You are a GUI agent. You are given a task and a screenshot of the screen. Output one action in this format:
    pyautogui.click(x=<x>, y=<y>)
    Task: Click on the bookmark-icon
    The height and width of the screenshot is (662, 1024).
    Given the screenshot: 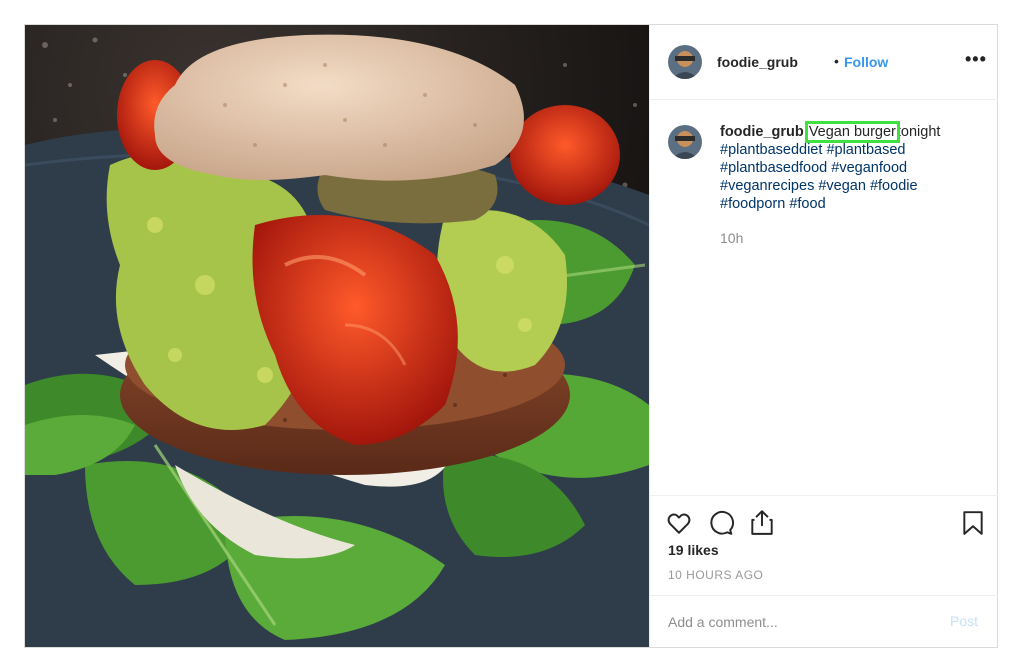 What is the action you would take?
    pyautogui.click(x=973, y=525)
    